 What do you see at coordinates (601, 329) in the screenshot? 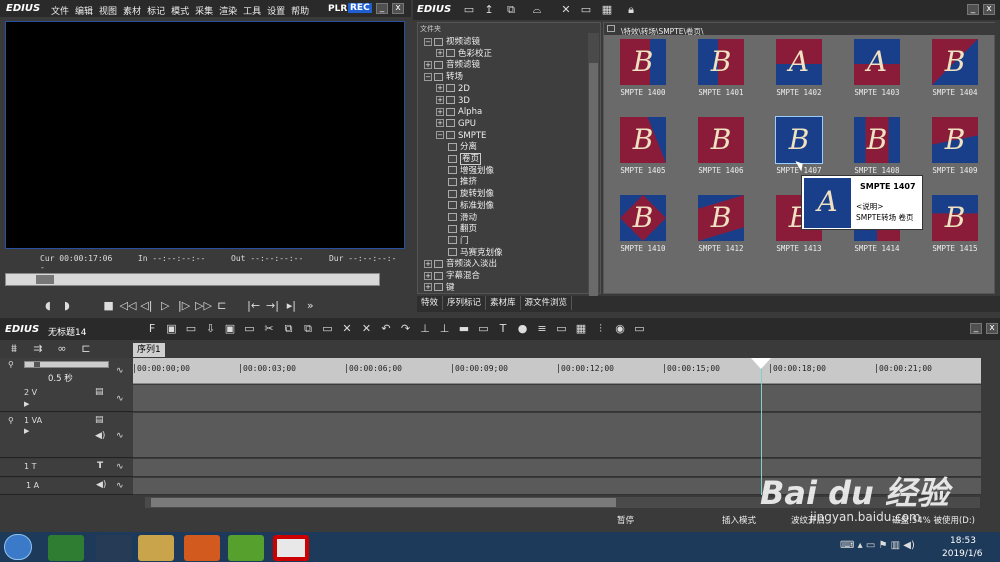
I see `adjust-icon: ⫶` at bounding box center [601, 329].